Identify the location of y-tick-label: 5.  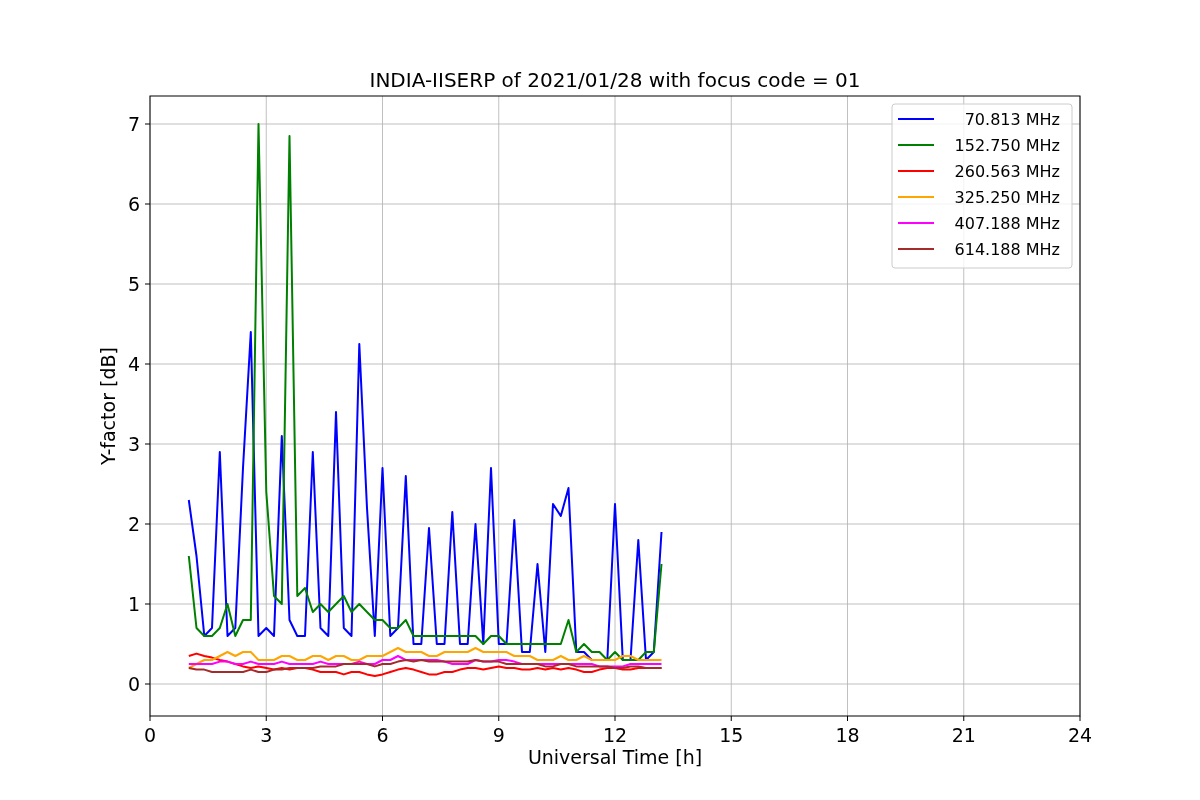
(133, 284).